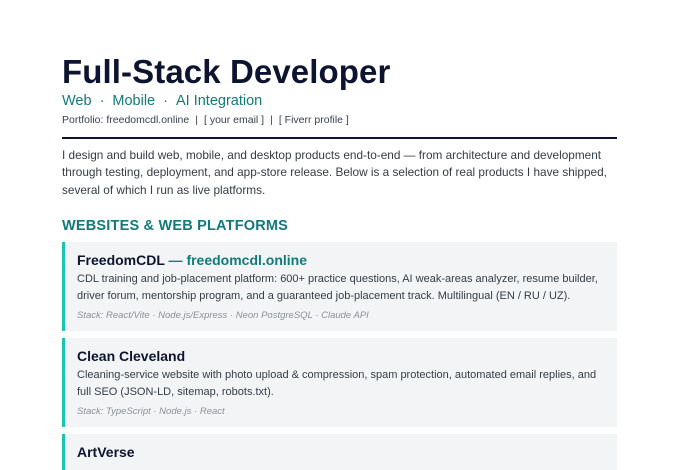  I want to click on project-title: ArtVerse, so click(341, 452).